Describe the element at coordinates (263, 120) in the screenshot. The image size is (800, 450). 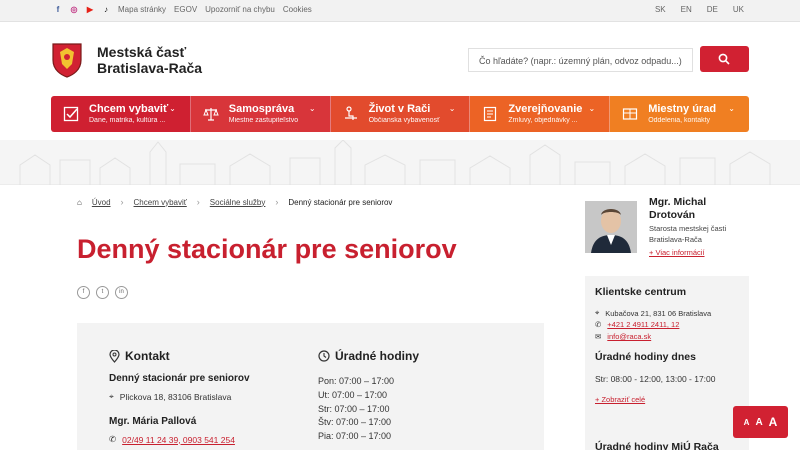
I see `nav-subtitle: Miestne zastupiteľstvo` at that location.